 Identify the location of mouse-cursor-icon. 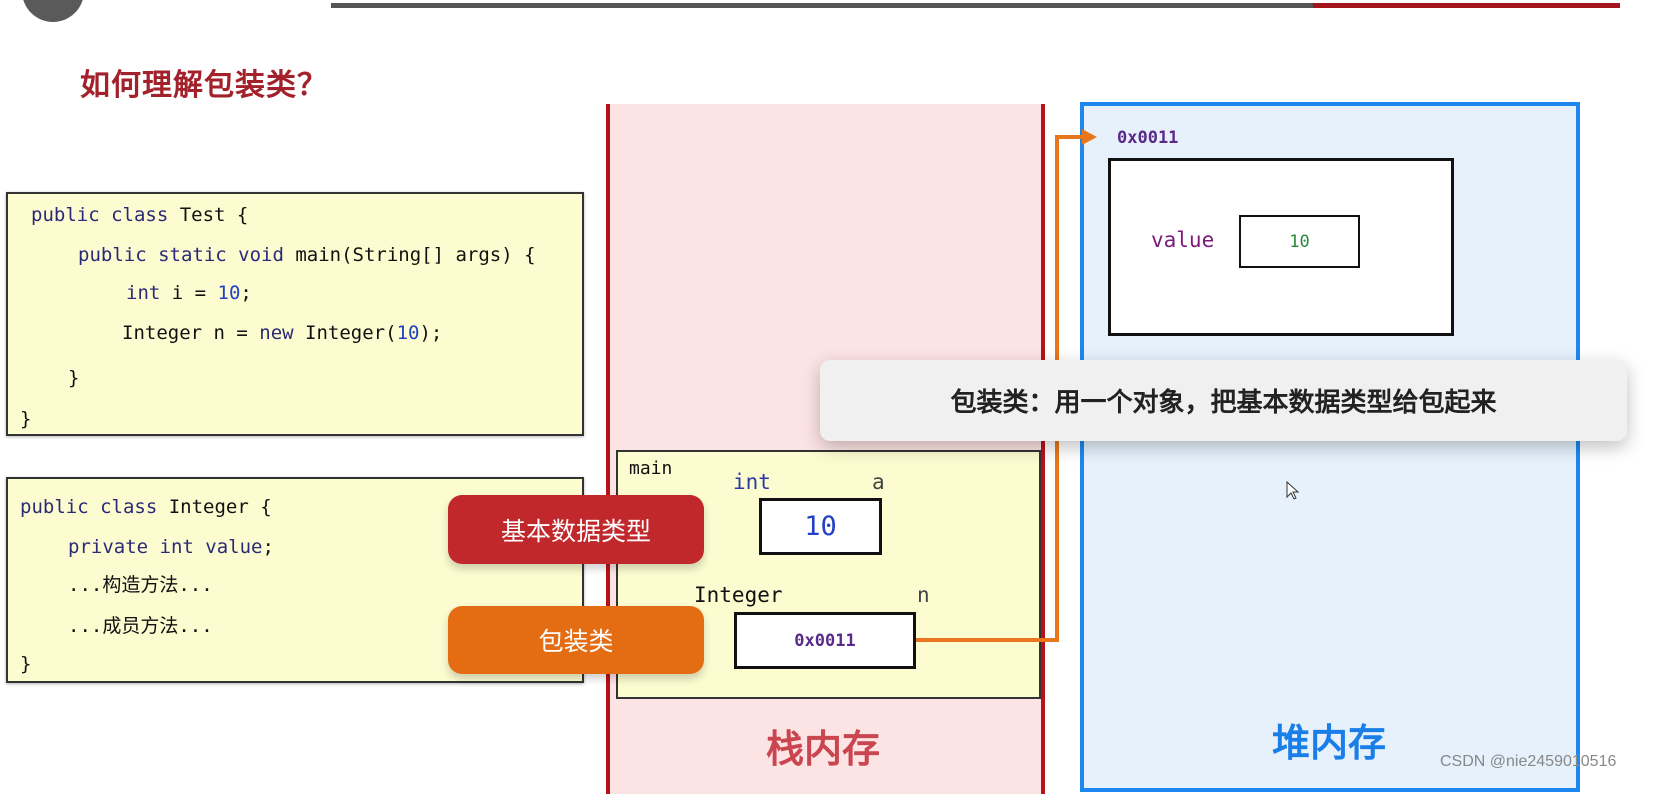
(1293, 490).